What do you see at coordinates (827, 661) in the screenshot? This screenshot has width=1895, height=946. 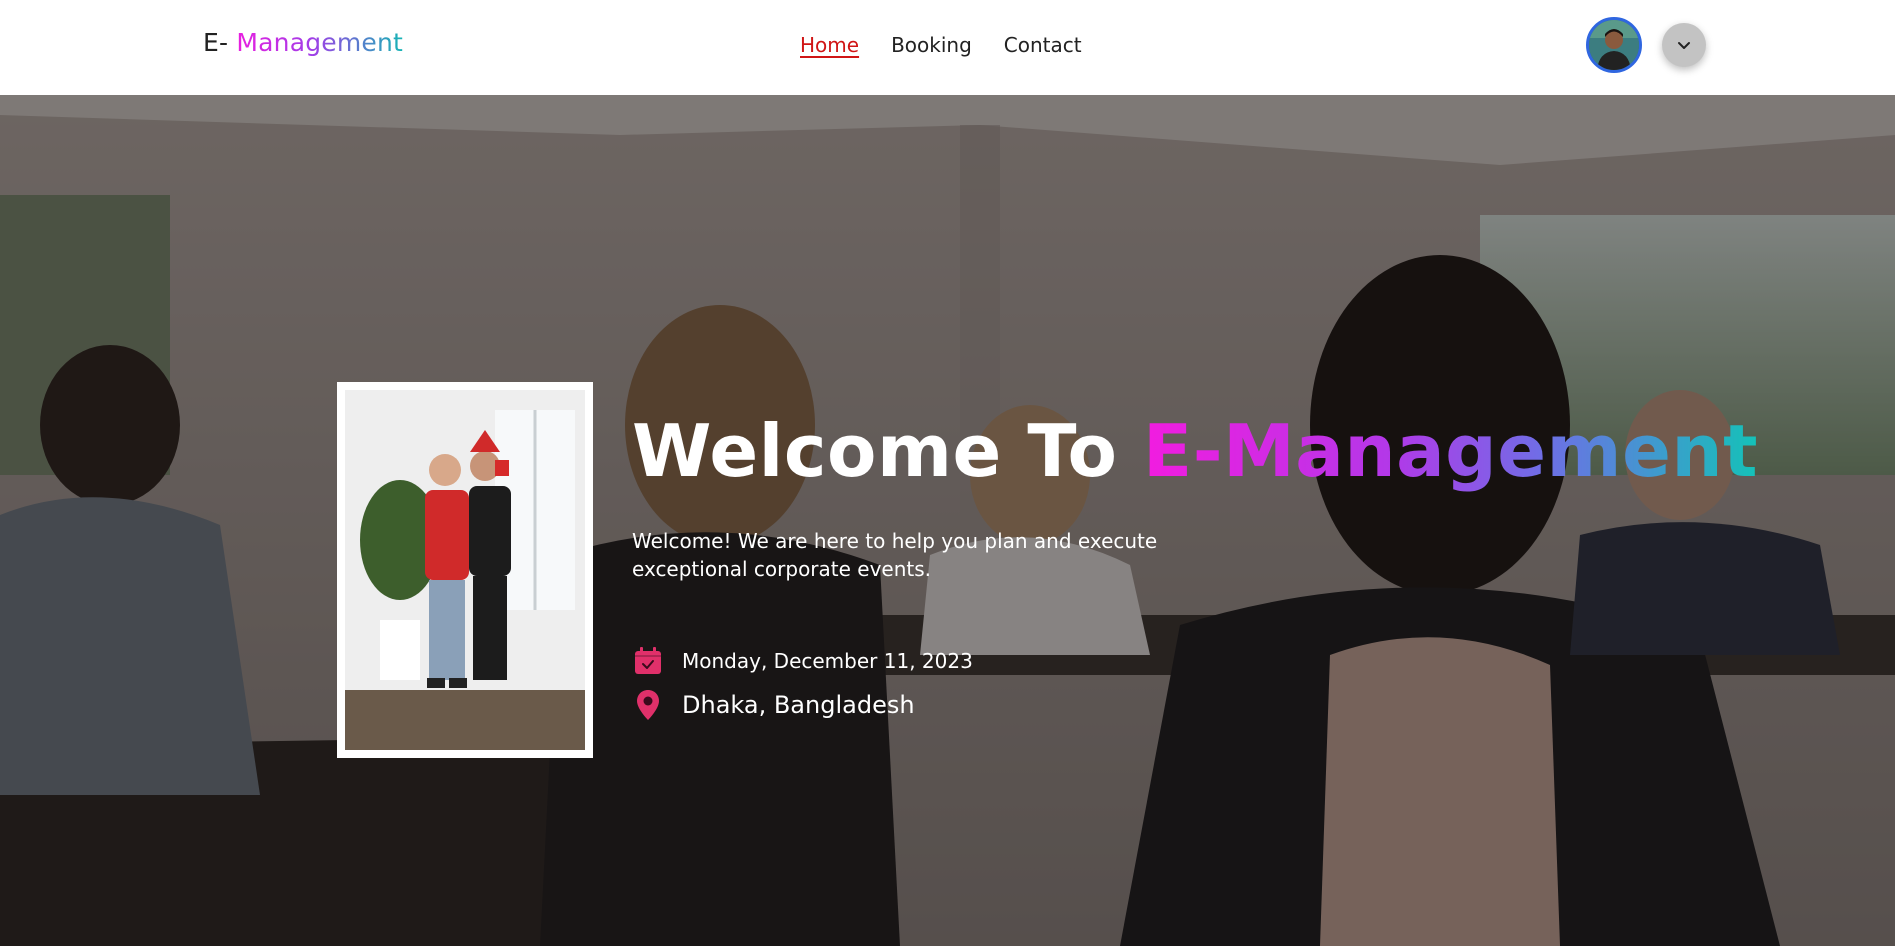 I see `event-date: Monday, December 11, 2023` at bounding box center [827, 661].